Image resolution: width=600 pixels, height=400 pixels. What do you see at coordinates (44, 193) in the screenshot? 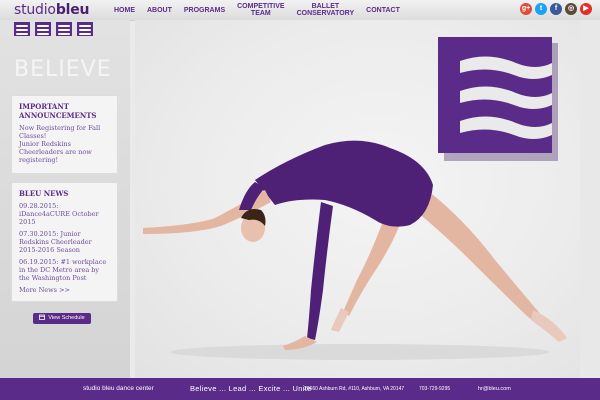
I see `news-title: BLEU NEWS` at bounding box center [44, 193].